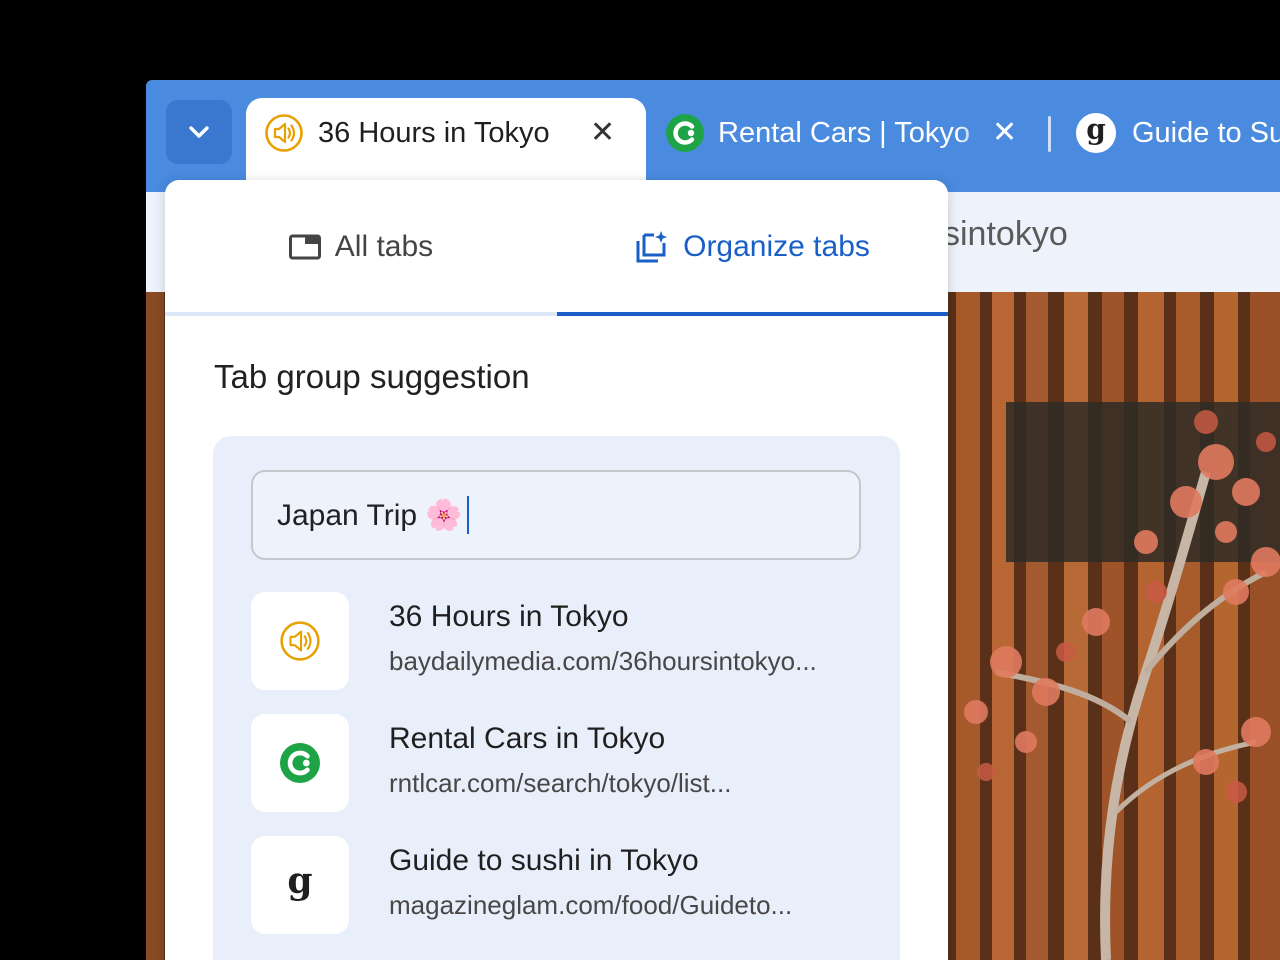  What do you see at coordinates (776, 246) in the screenshot?
I see `tab-label: Organize tabs` at bounding box center [776, 246].